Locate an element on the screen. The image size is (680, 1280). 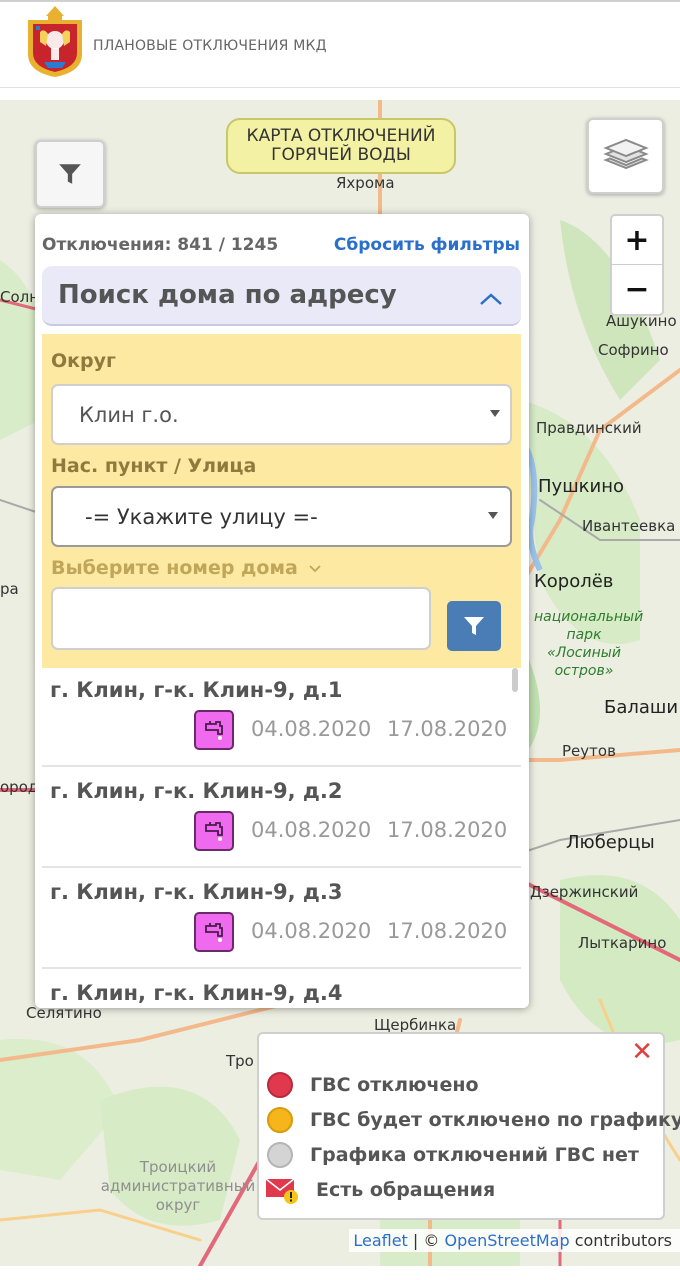
map-title-badge: КАРТА ОТКЛЮЧЕНИЙ ГОРЯЧЕЙ ВОДЫ is located at coordinates (341, 146).